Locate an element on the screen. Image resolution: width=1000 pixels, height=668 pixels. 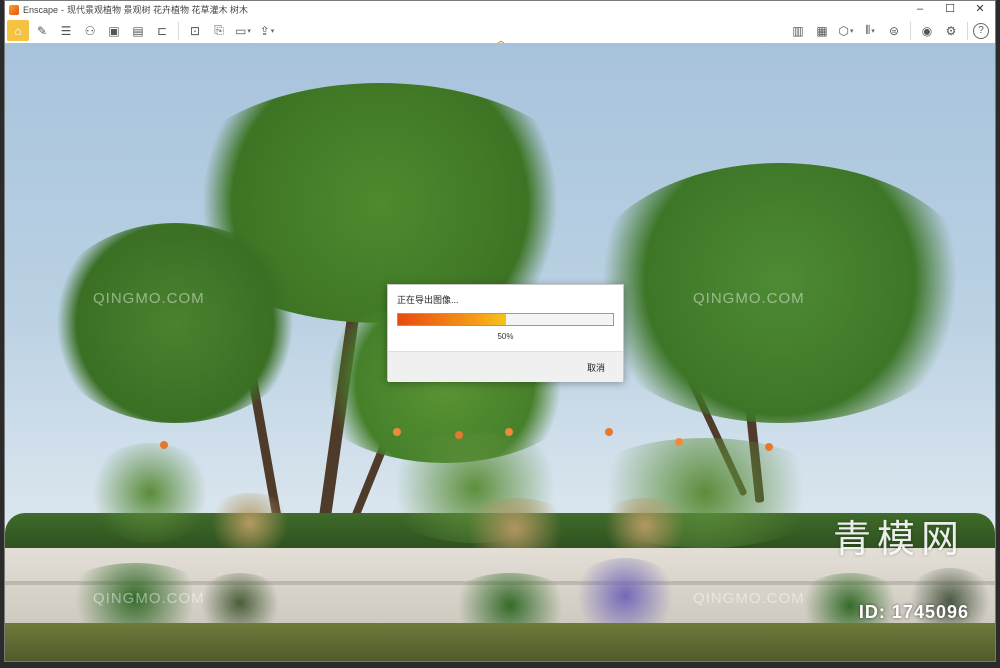
tree-canopy is located at coordinates (175, 323).